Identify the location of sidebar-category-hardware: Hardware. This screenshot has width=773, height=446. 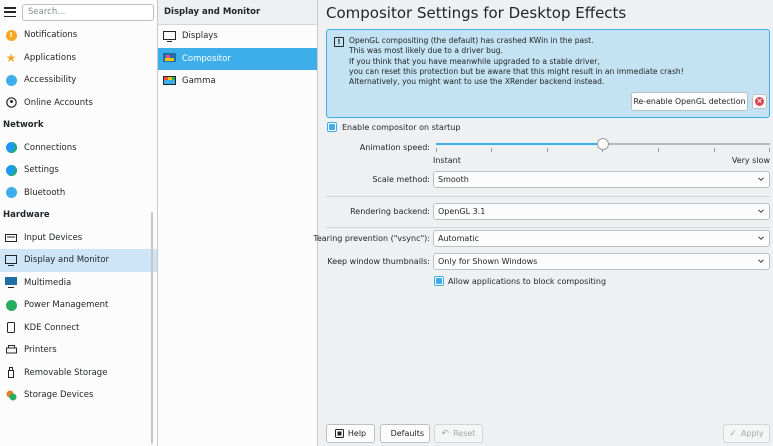
(26, 215).